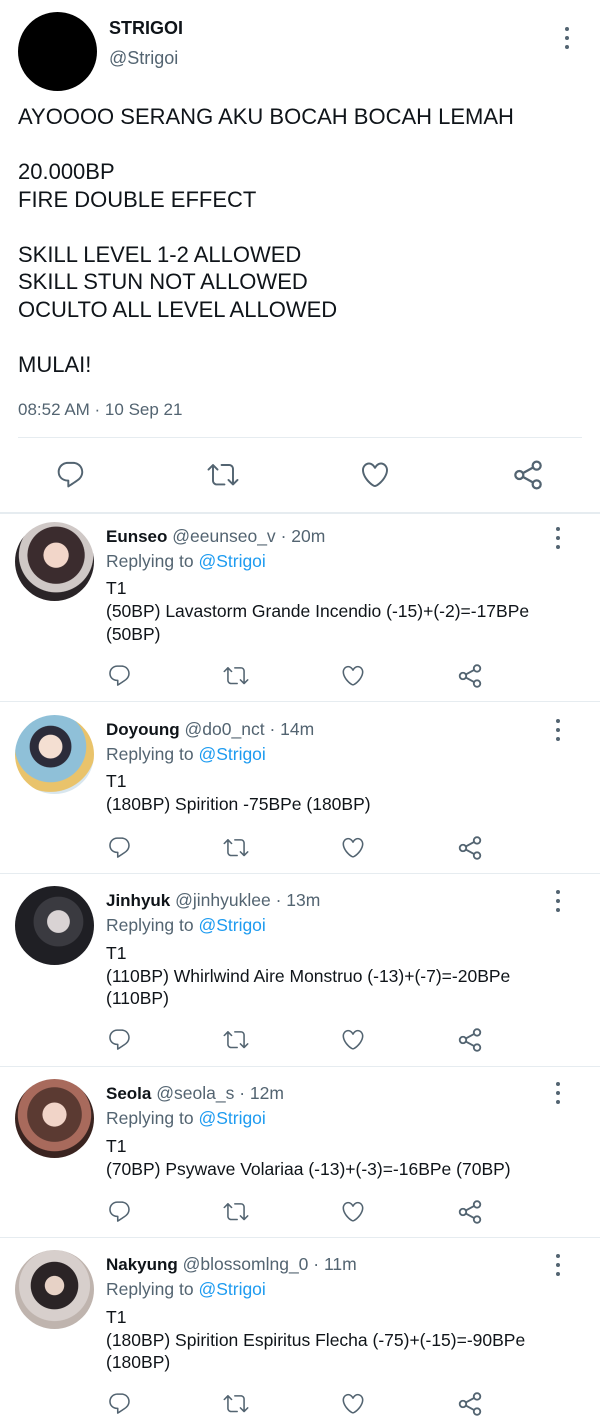 The width and height of the screenshot is (600, 1425). Describe the element at coordinates (137, 998) in the screenshot. I see `reply-text-line: (110BP)` at that location.